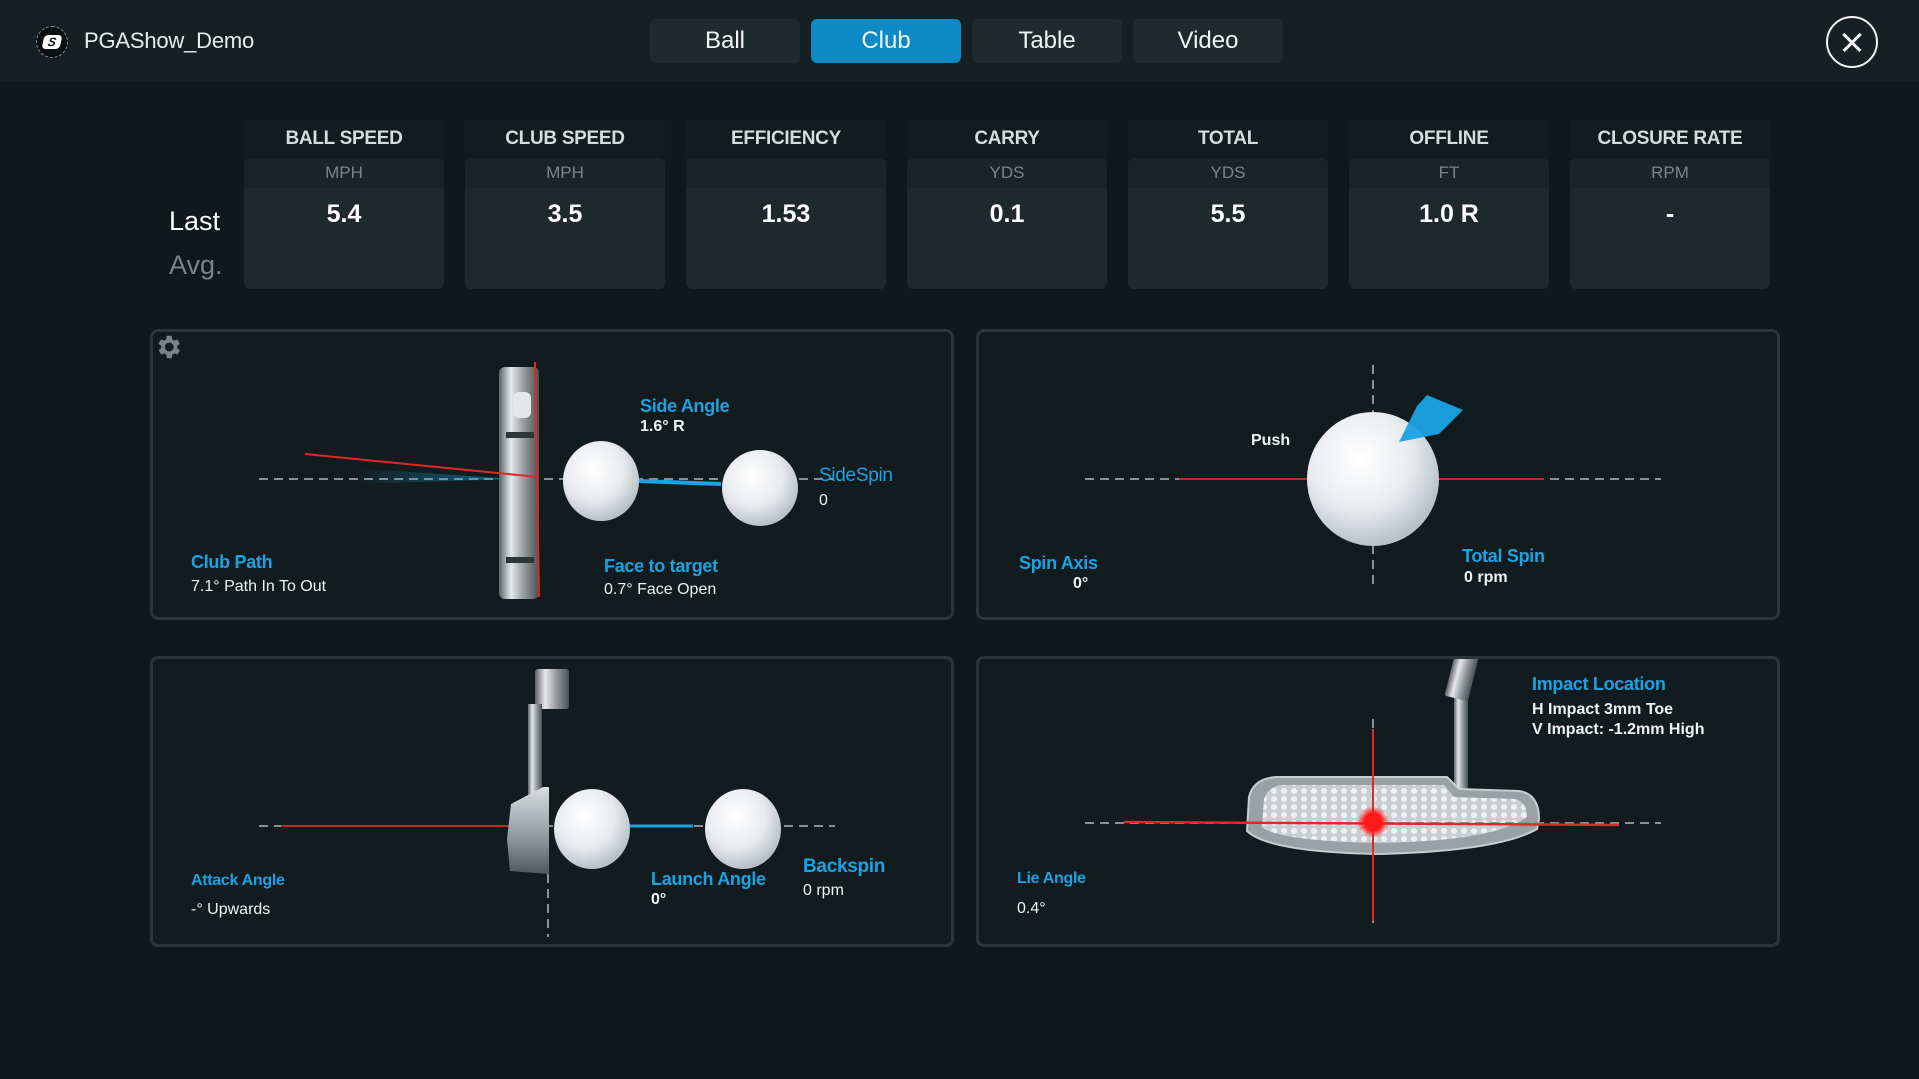 The height and width of the screenshot is (1079, 1919). Describe the element at coordinates (1058, 563) in the screenshot. I see `spin-axis-label: Spin Axis` at that location.